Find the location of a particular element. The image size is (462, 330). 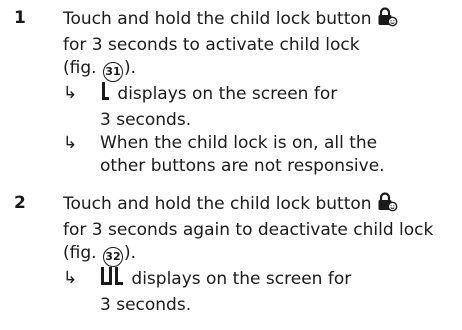

figure-reference: (fig. 32). is located at coordinates (259, 254).